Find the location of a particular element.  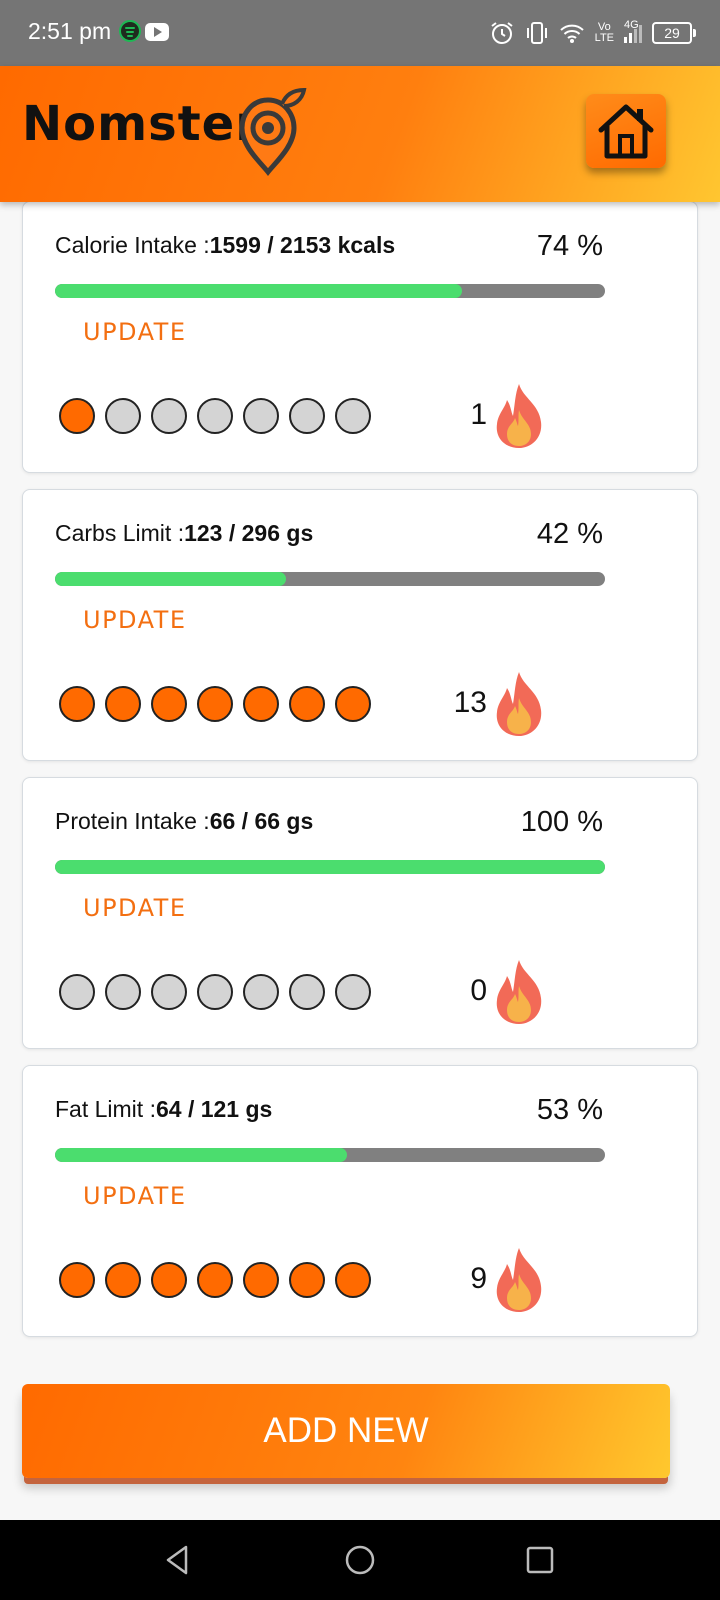

spotify-icon is located at coordinates (130, 31).